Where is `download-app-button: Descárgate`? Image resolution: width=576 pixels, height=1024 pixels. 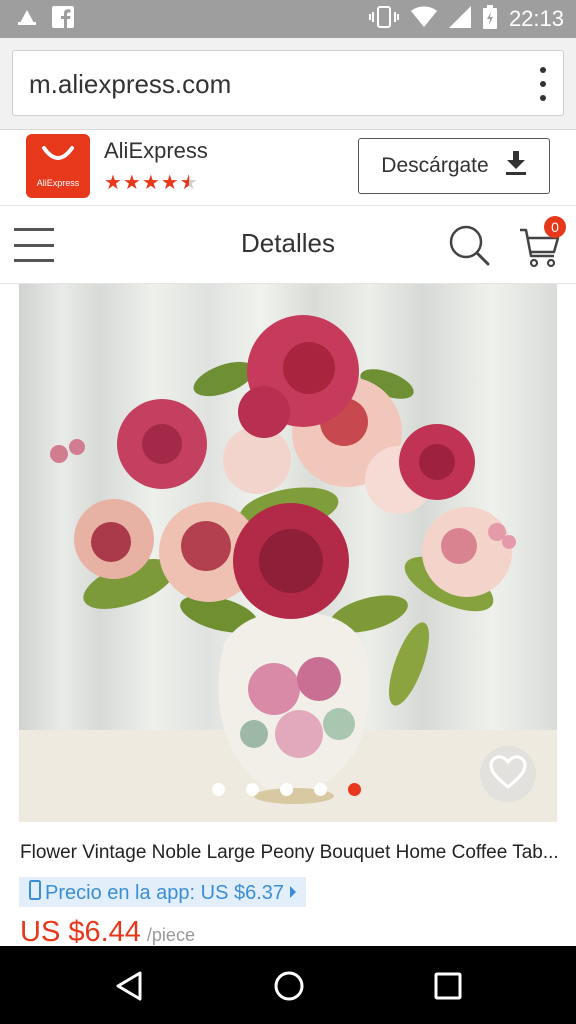 download-app-button: Descárgate is located at coordinates (454, 166).